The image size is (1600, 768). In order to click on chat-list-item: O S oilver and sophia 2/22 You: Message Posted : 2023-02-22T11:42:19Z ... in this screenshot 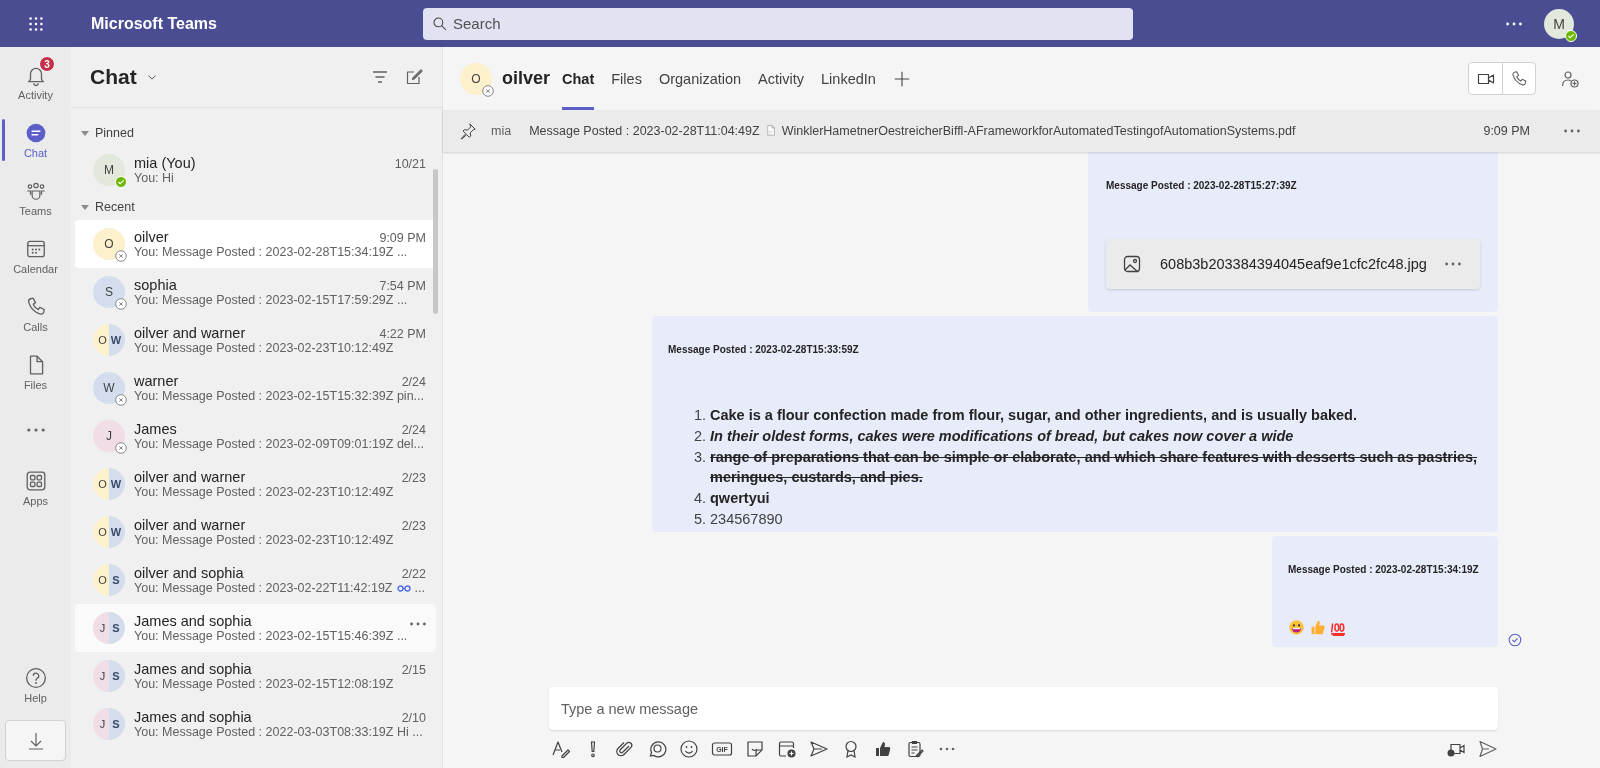, I will do `click(255, 580)`.